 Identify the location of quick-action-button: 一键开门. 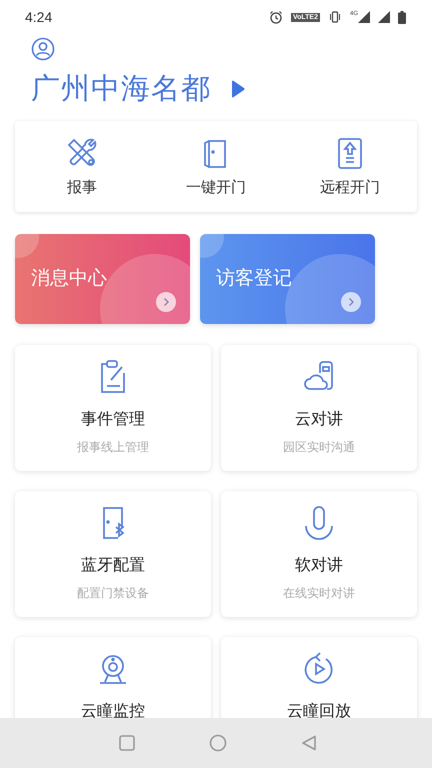
(216, 166).